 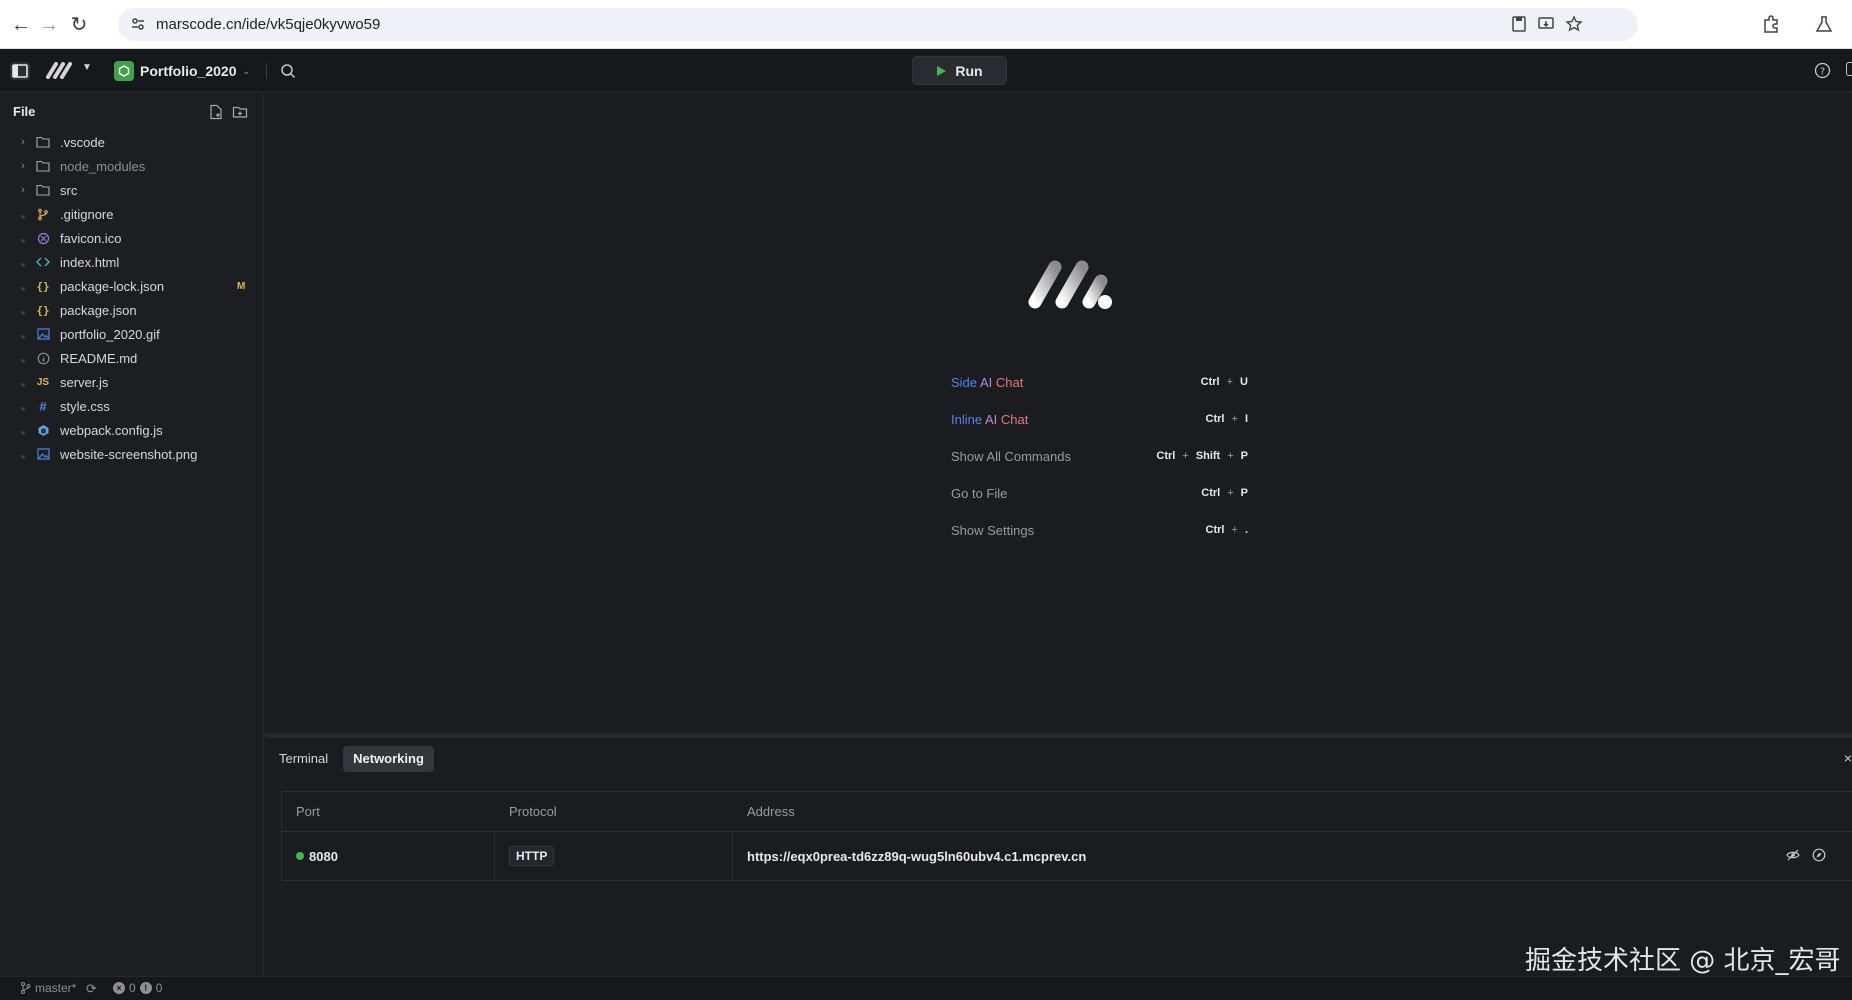 I want to click on key-cap: ., so click(x=1246, y=530).